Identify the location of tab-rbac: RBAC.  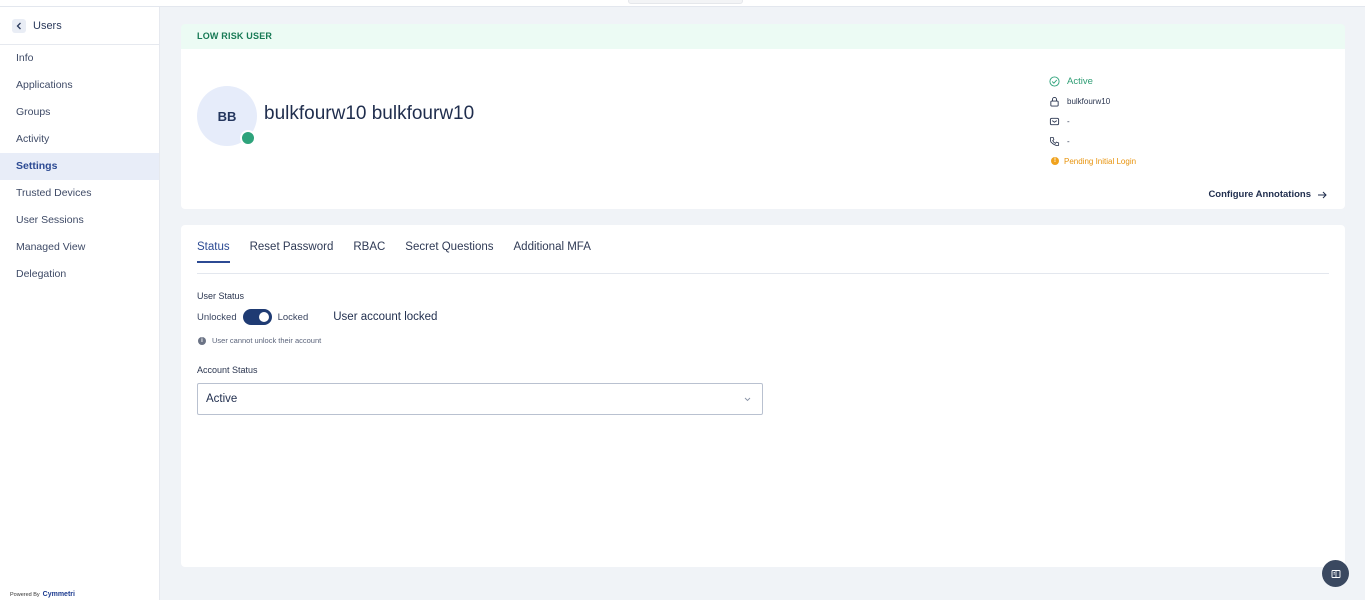
(369, 256).